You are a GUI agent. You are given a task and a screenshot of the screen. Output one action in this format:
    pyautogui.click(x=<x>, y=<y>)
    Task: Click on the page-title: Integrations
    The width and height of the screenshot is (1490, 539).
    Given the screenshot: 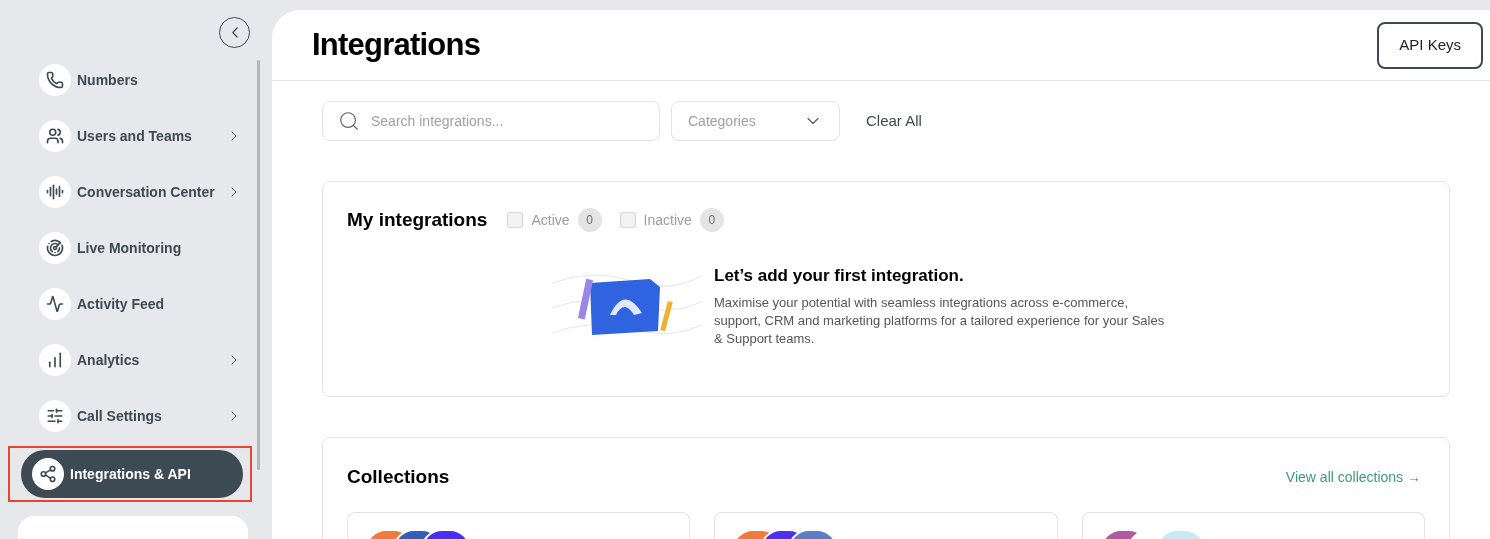 What is the action you would take?
    pyautogui.click(x=396, y=44)
    